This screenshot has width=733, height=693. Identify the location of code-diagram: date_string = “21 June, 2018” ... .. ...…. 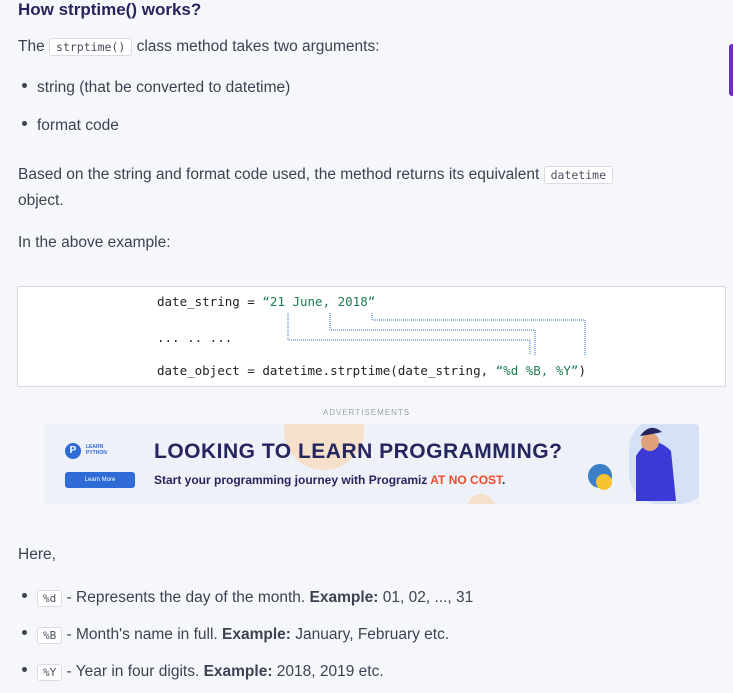
(371, 336).